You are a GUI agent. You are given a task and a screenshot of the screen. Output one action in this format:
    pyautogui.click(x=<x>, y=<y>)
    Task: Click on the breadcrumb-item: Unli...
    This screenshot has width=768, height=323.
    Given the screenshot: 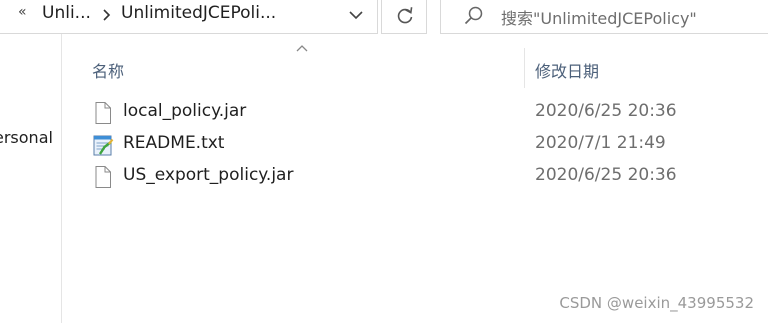 What is the action you would take?
    pyautogui.click(x=66, y=13)
    